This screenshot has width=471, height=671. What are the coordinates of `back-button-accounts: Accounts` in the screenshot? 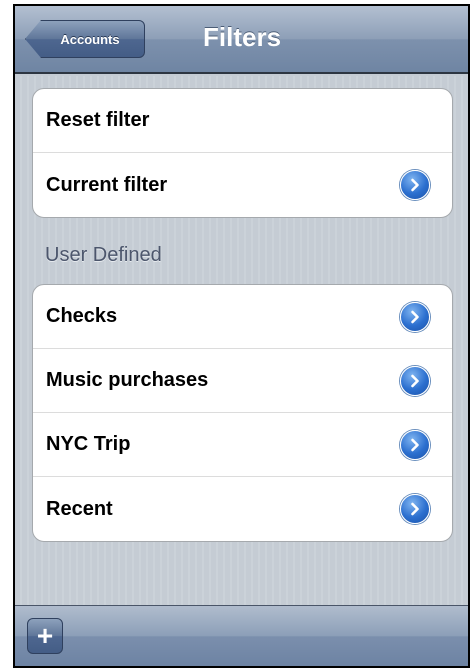 It's located at (85, 39).